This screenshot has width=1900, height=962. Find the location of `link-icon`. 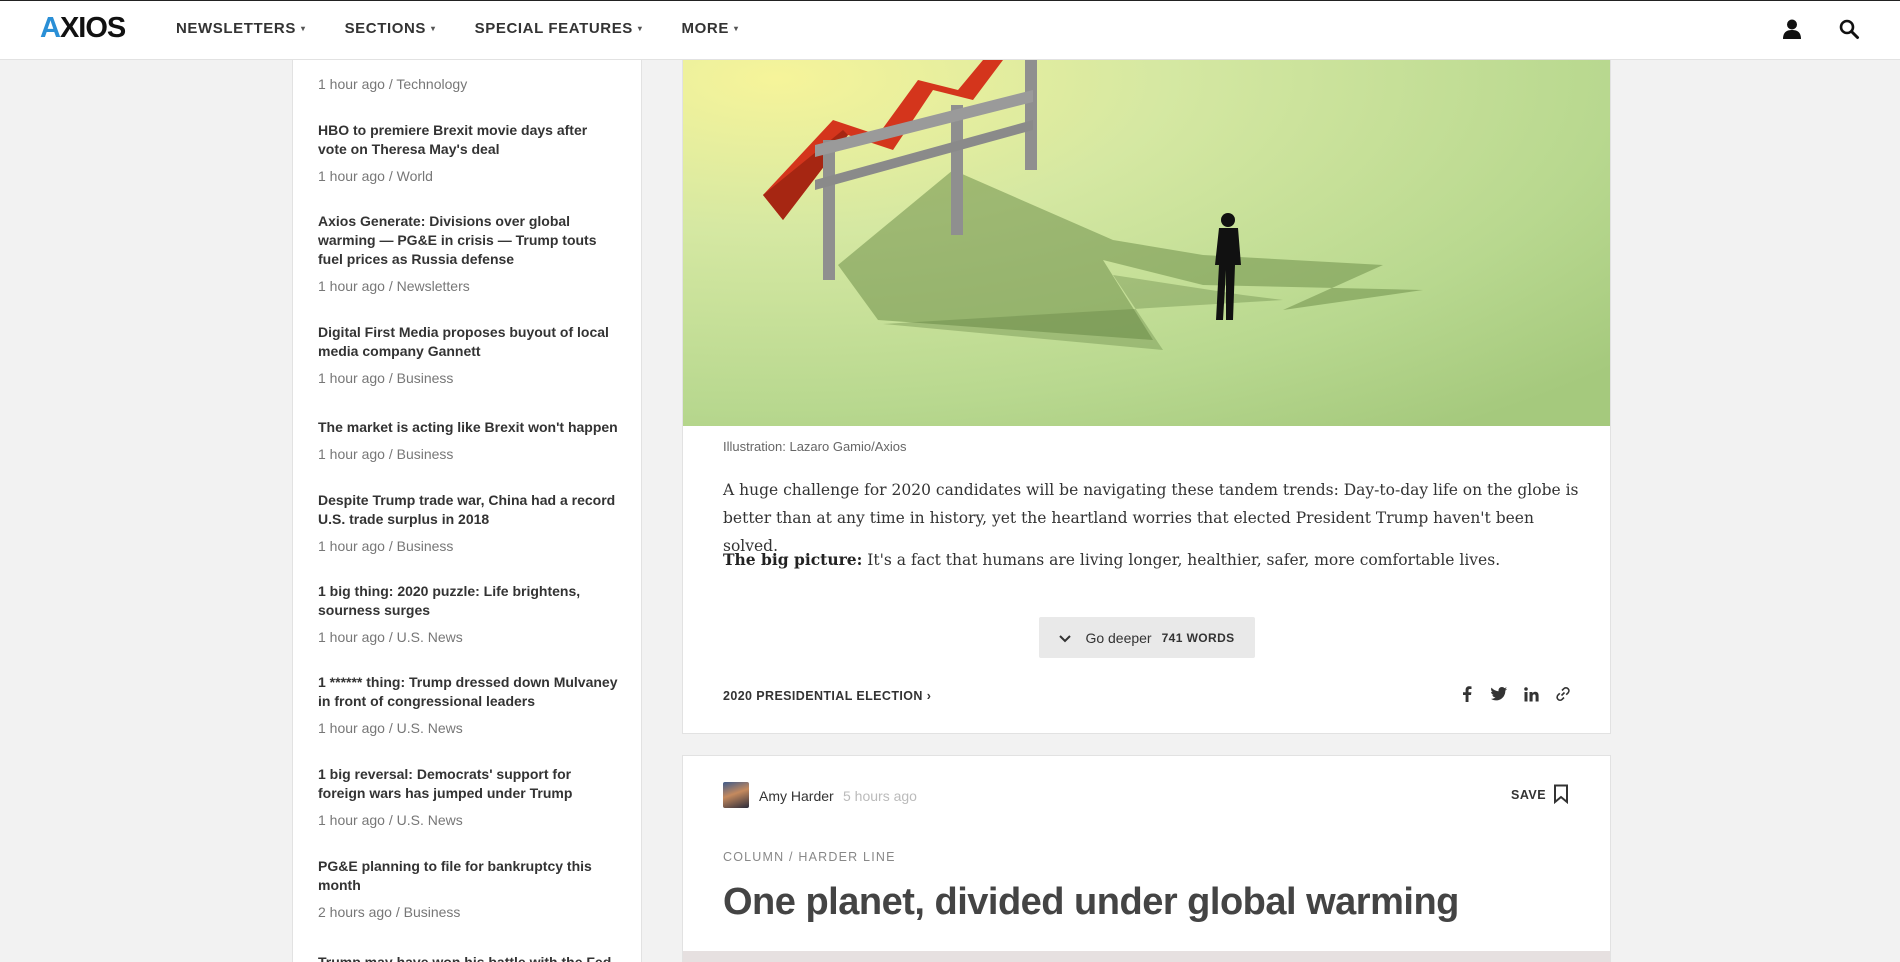

link-icon is located at coordinates (1563, 694).